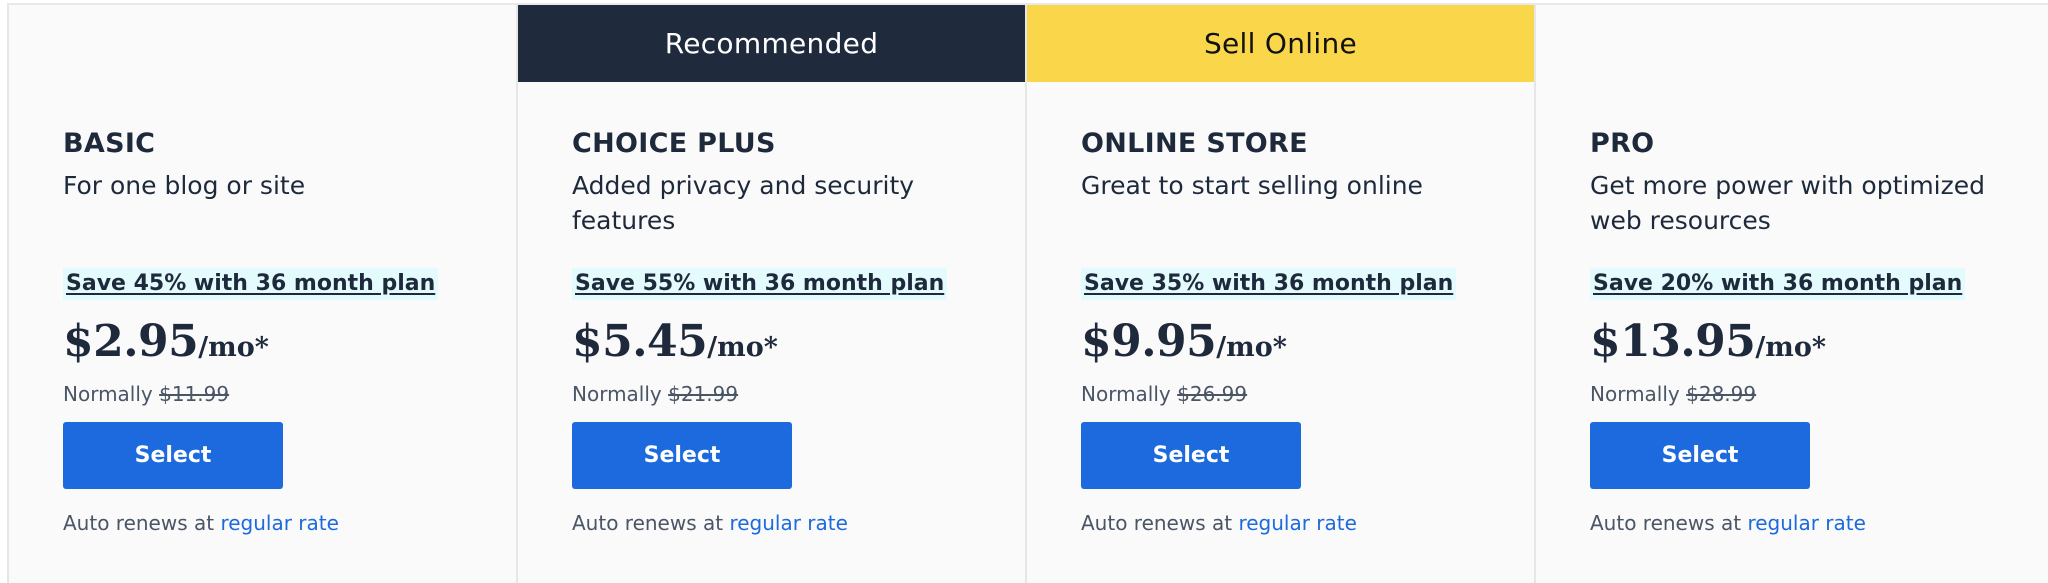 Image resolution: width=2048 pixels, height=583 pixels. What do you see at coordinates (1721, 394) in the screenshot?
I see `original-price: $28.99` at bounding box center [1721, 394].